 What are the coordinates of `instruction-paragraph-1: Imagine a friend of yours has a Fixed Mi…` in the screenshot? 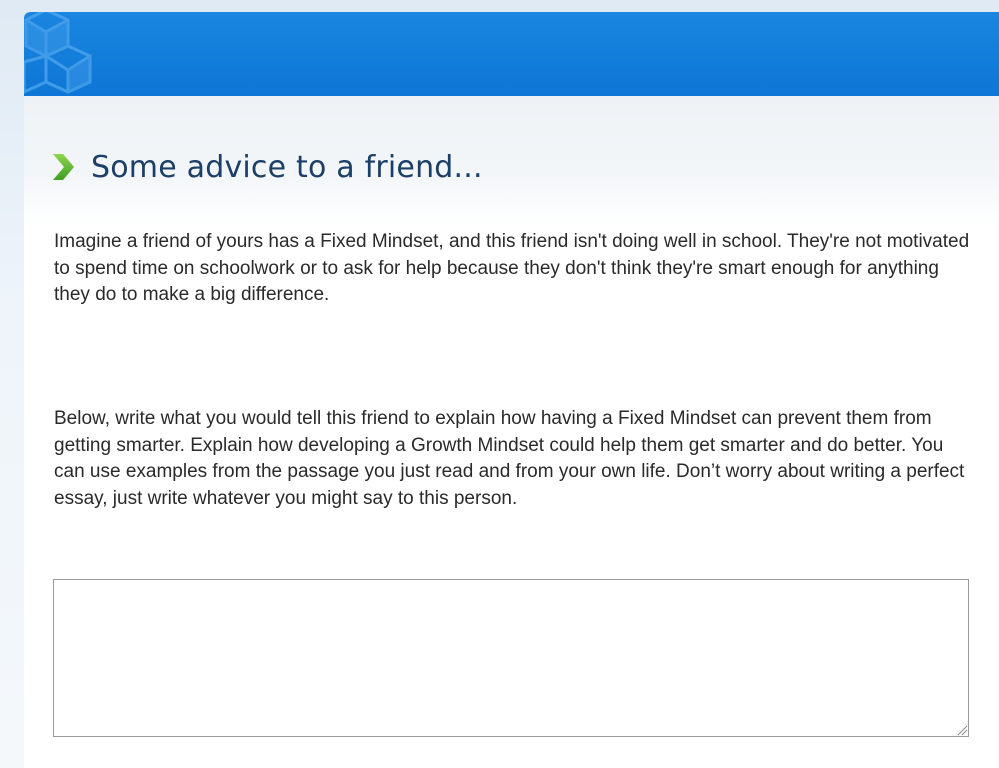 It's located at (512, 268).